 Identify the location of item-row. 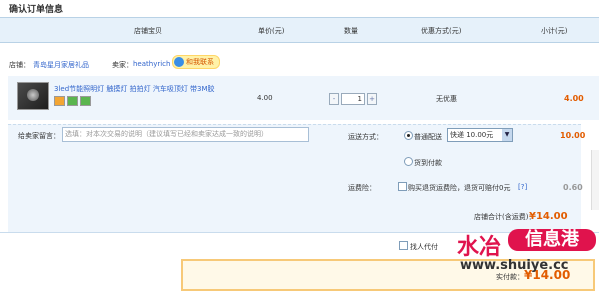
(303, 98).